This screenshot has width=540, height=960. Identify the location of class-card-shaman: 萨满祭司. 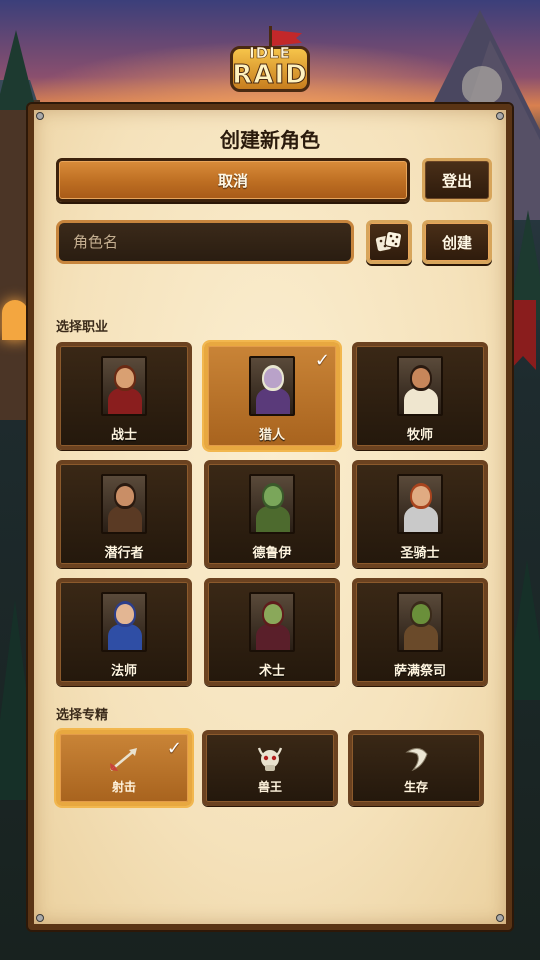
(420, 632).